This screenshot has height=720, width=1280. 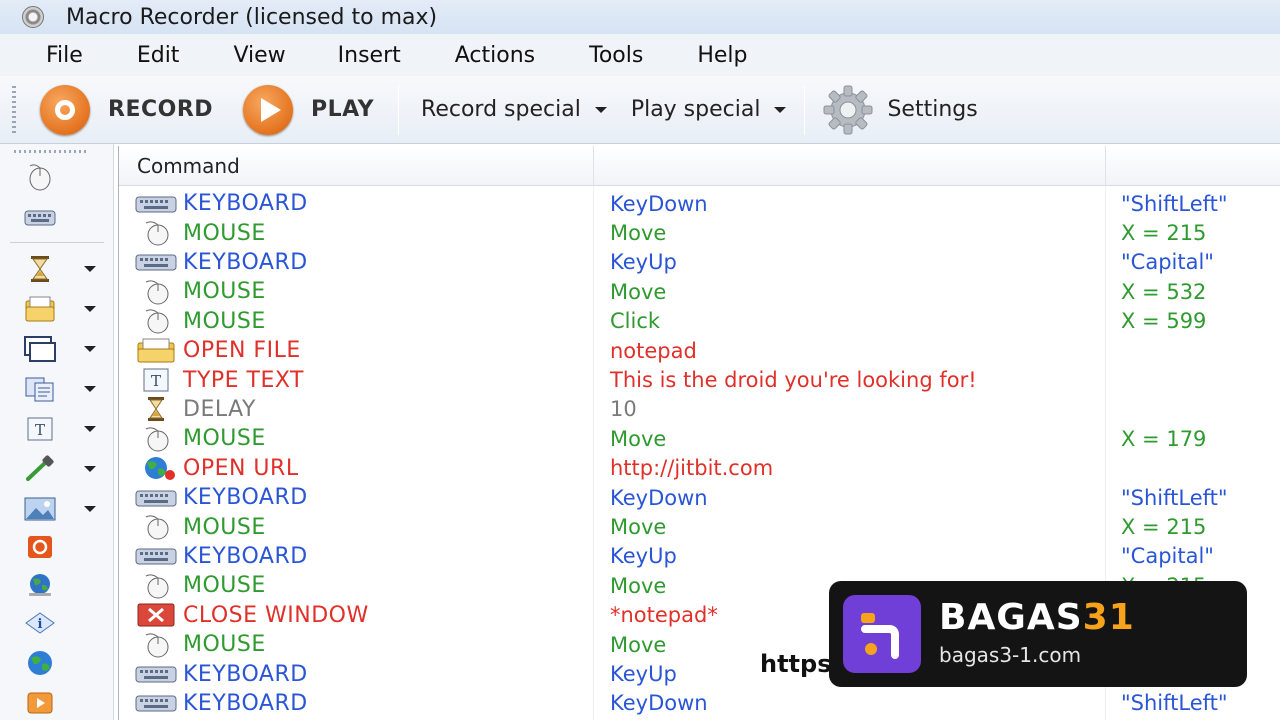 I want to click on play-special-dropdown: Play special, so click(x=709, y=109).